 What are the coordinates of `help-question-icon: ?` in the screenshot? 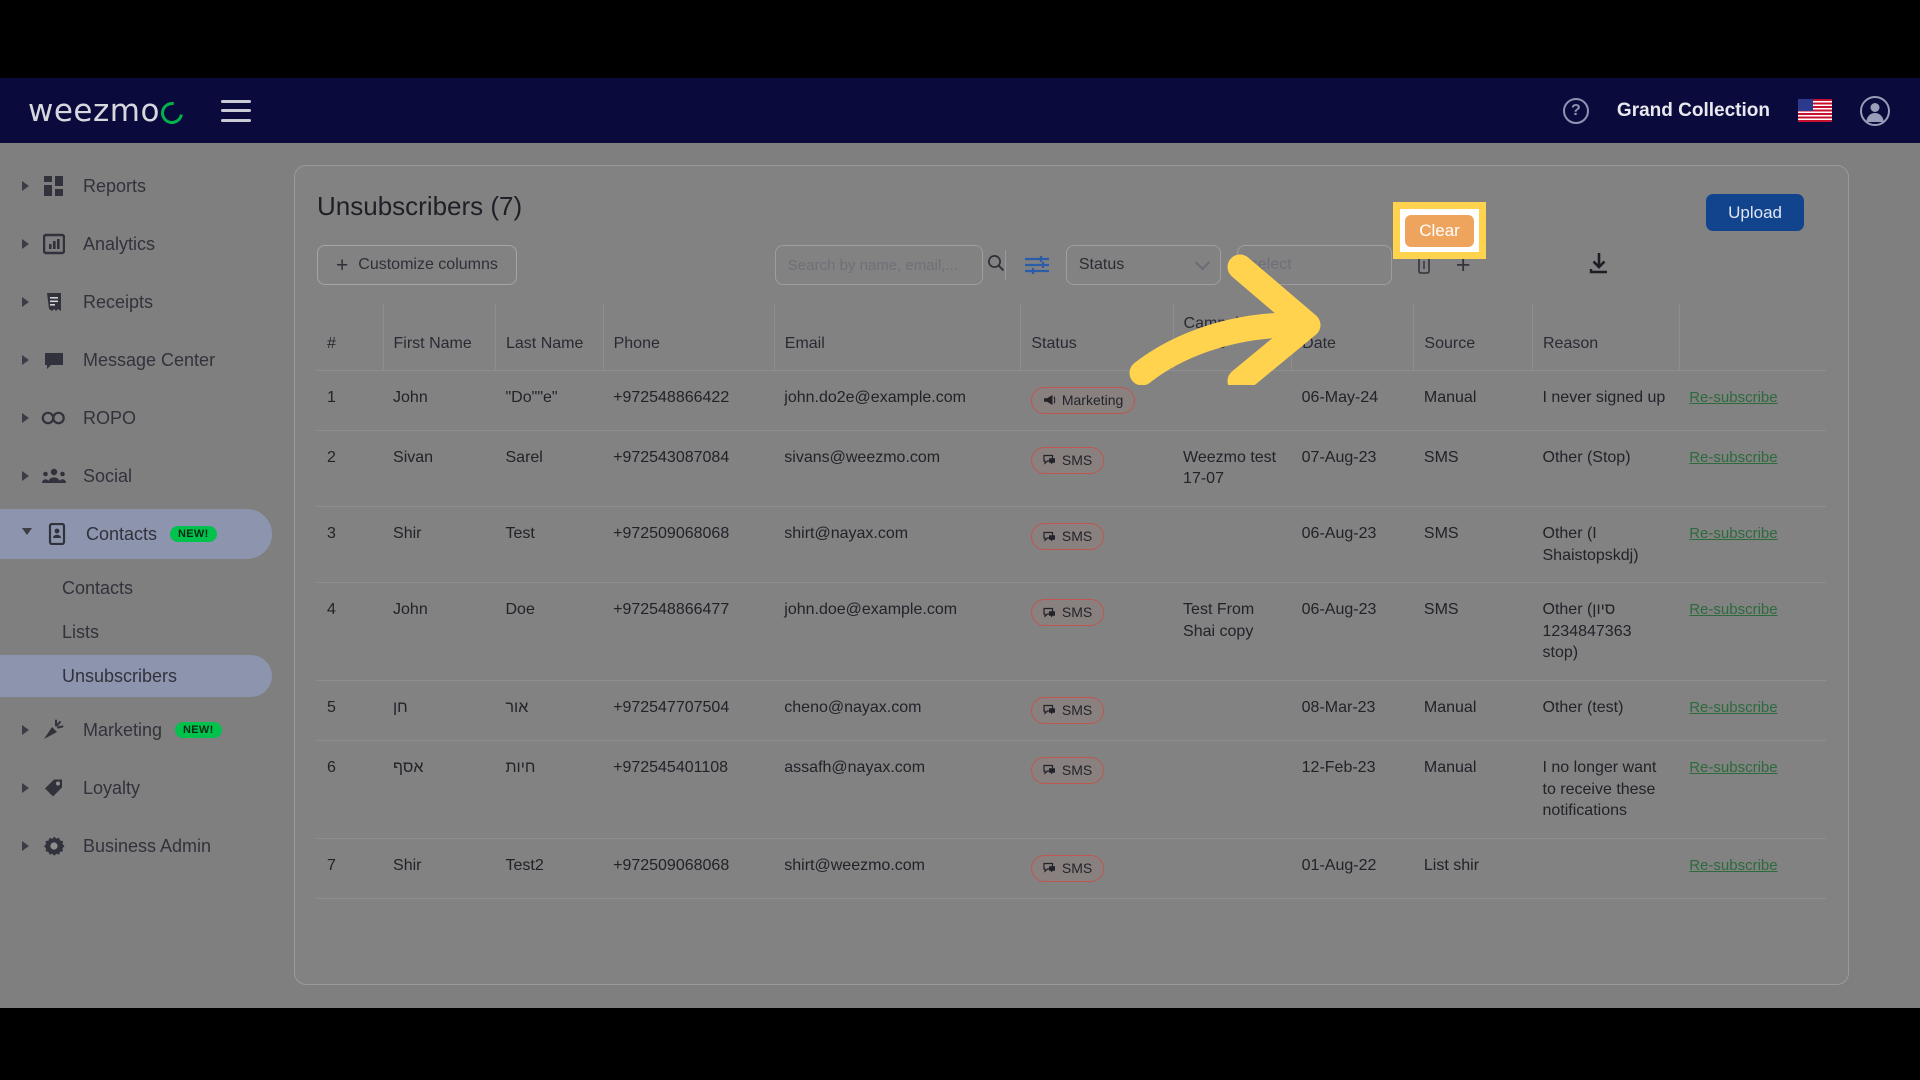 It's located at (1575, 110).